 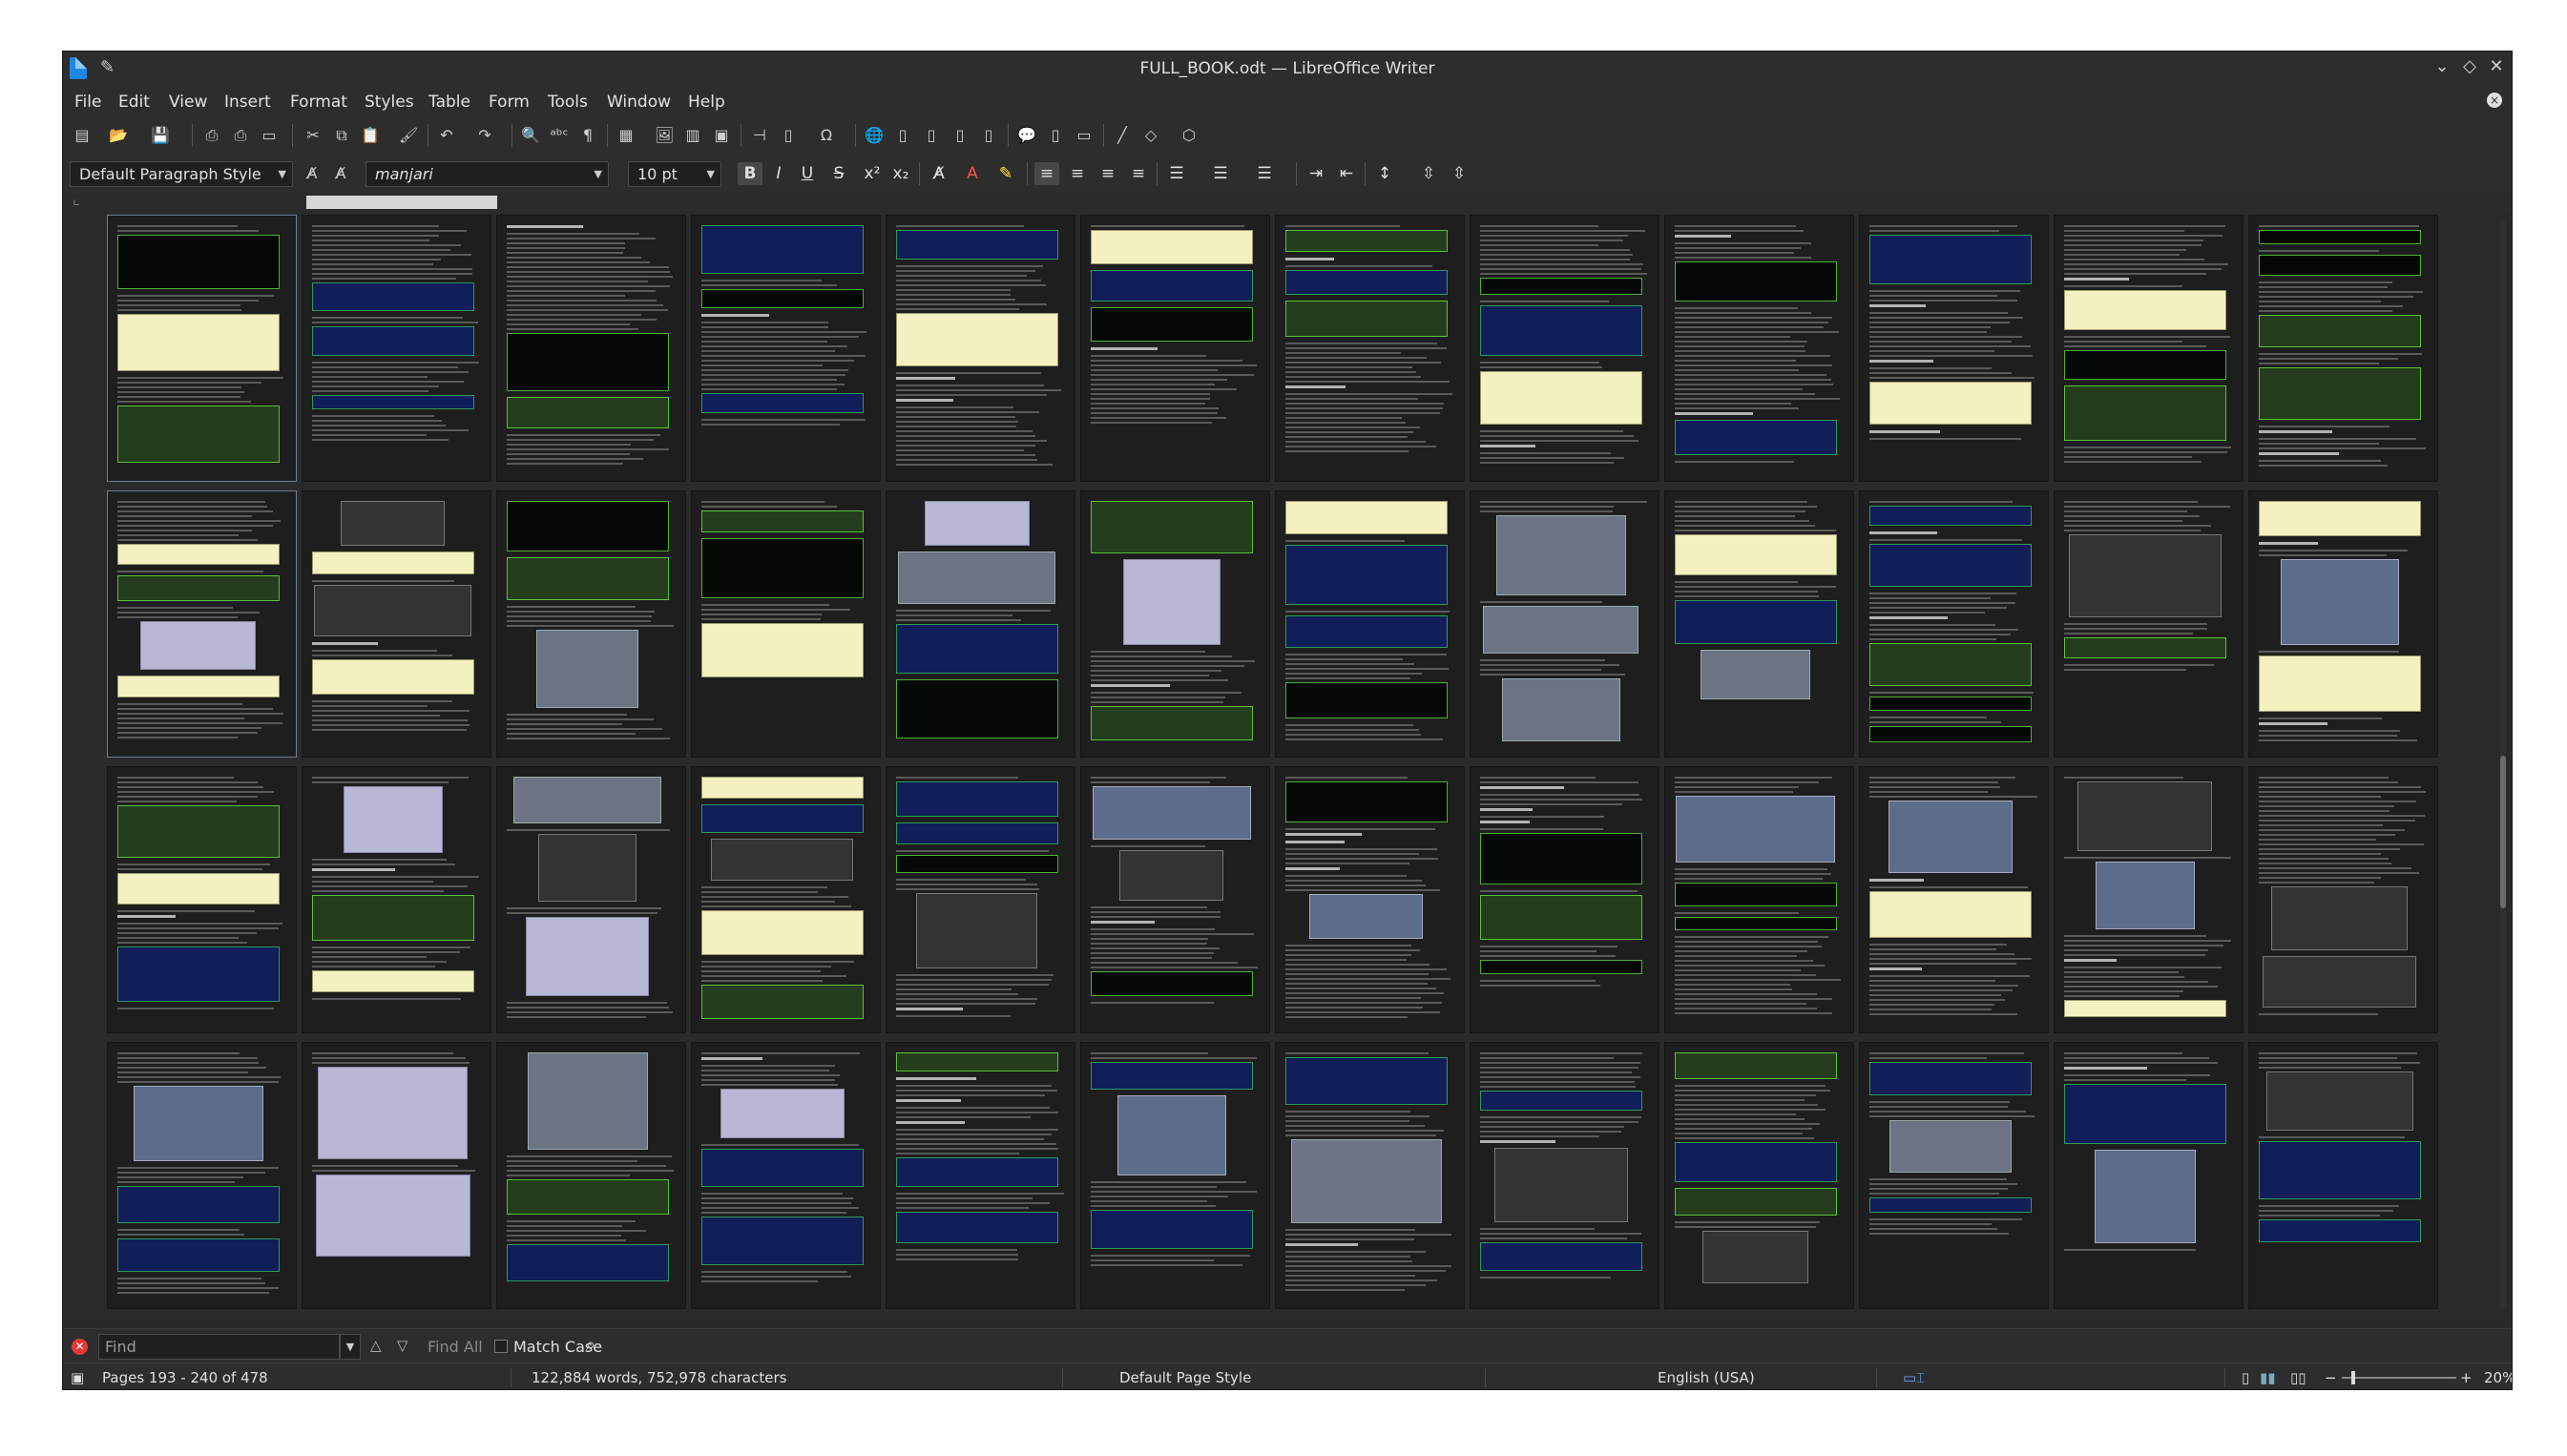 What do you see at coordinates (2245, 1378) in the screenshot?
I see `single-page-view-icon: ▯` at bounding box center [2245, 1378].